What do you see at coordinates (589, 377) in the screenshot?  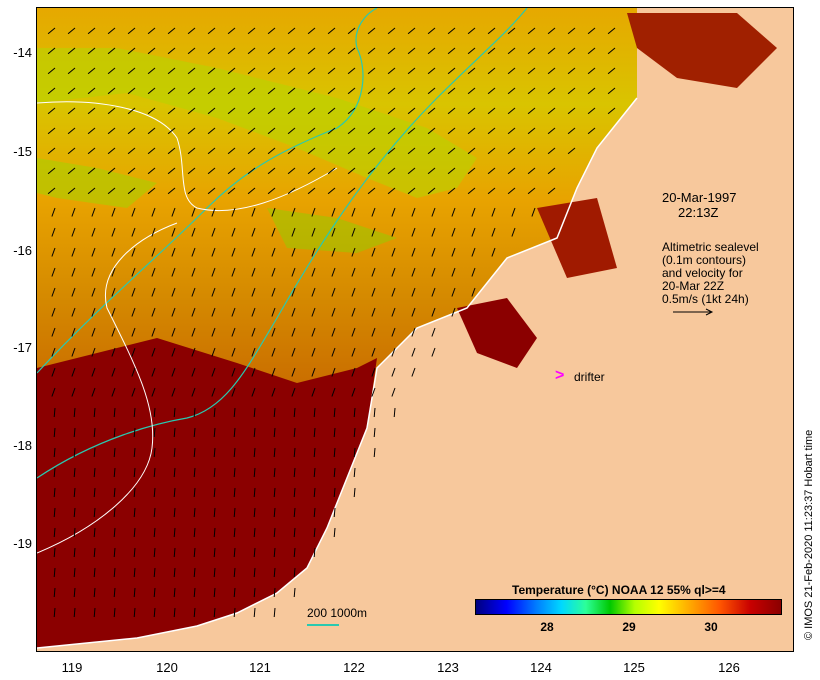 I see `drifter-label: drifter` at bounding box center [589, 377].